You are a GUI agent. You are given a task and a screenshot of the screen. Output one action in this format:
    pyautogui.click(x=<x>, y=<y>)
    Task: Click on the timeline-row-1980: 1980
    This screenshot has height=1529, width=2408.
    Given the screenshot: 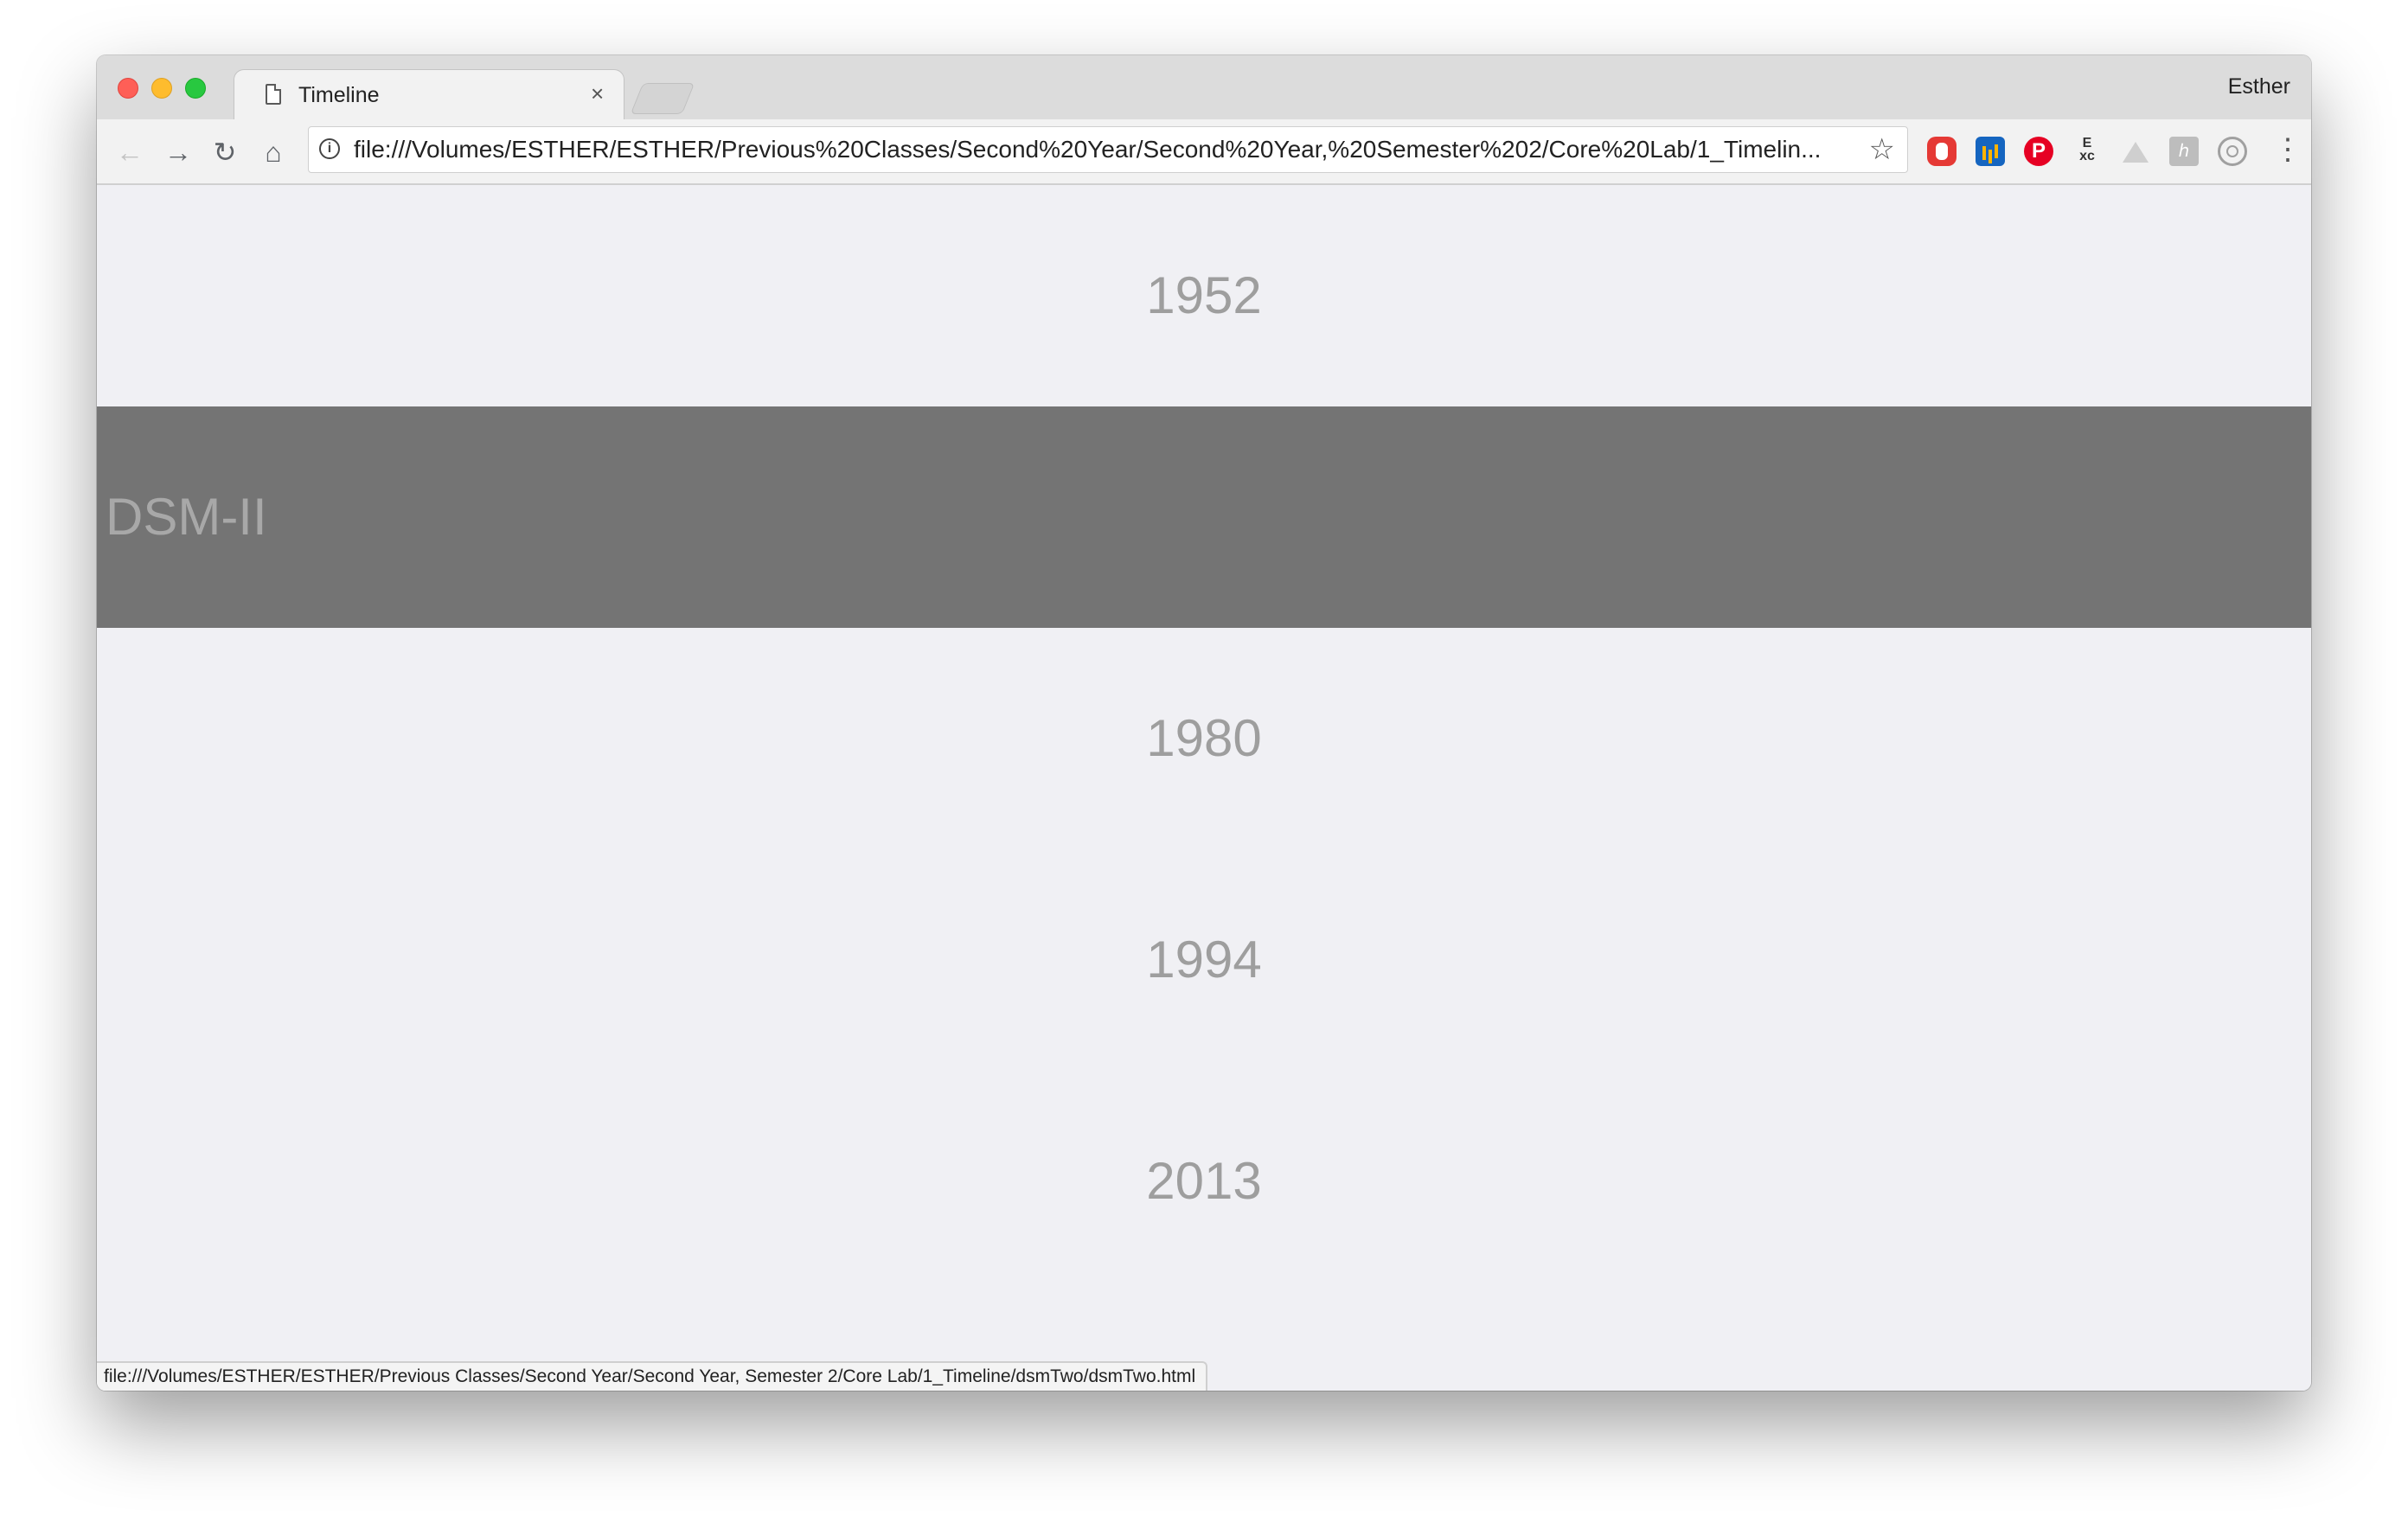 What is the action you would take?
    pyautogui.click(x=1204, y=739)
    